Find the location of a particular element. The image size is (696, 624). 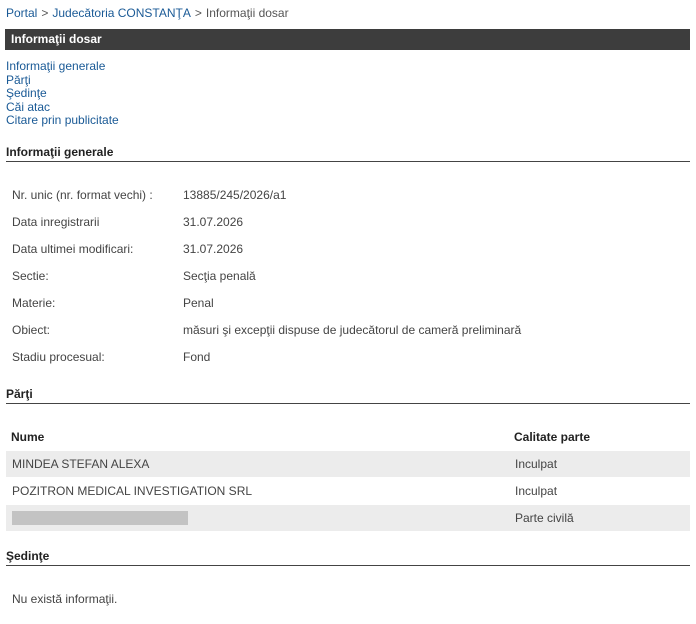

section-heading-parti: Părţi is located at coordinates (348, 395).